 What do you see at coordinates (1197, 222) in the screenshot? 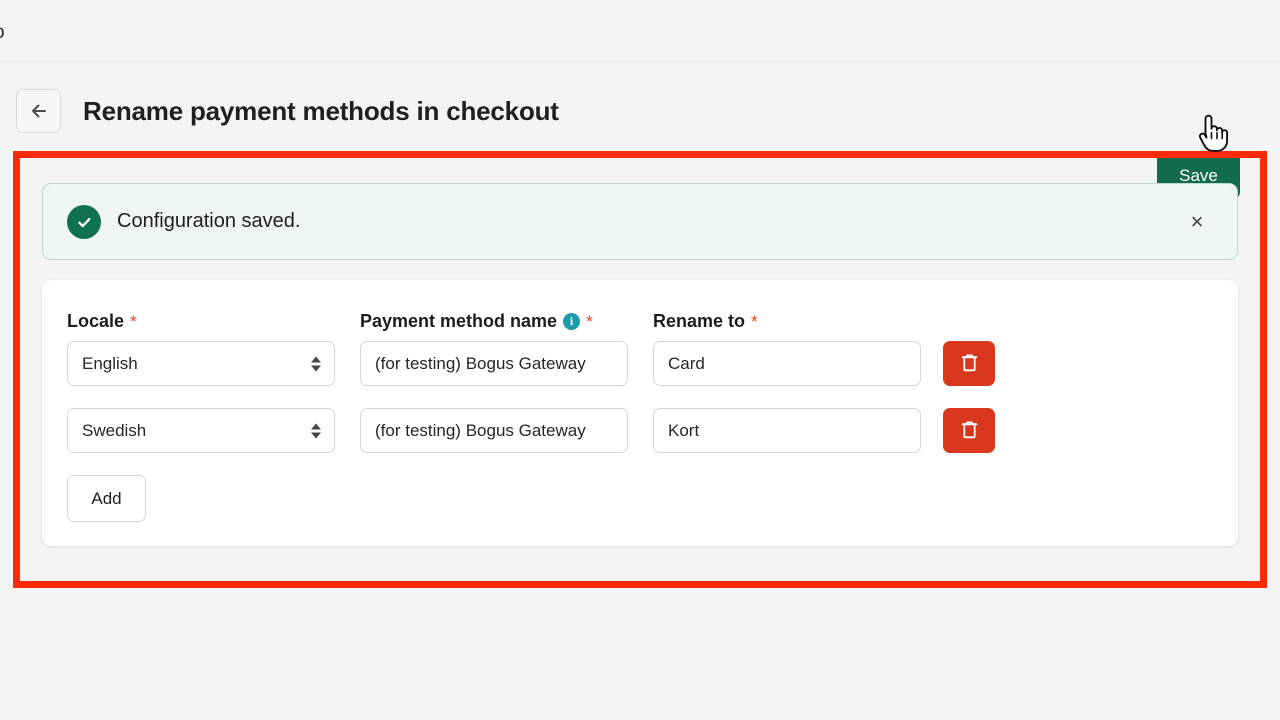
I see `close-icon: ×` at bounding box center [1197, 222].